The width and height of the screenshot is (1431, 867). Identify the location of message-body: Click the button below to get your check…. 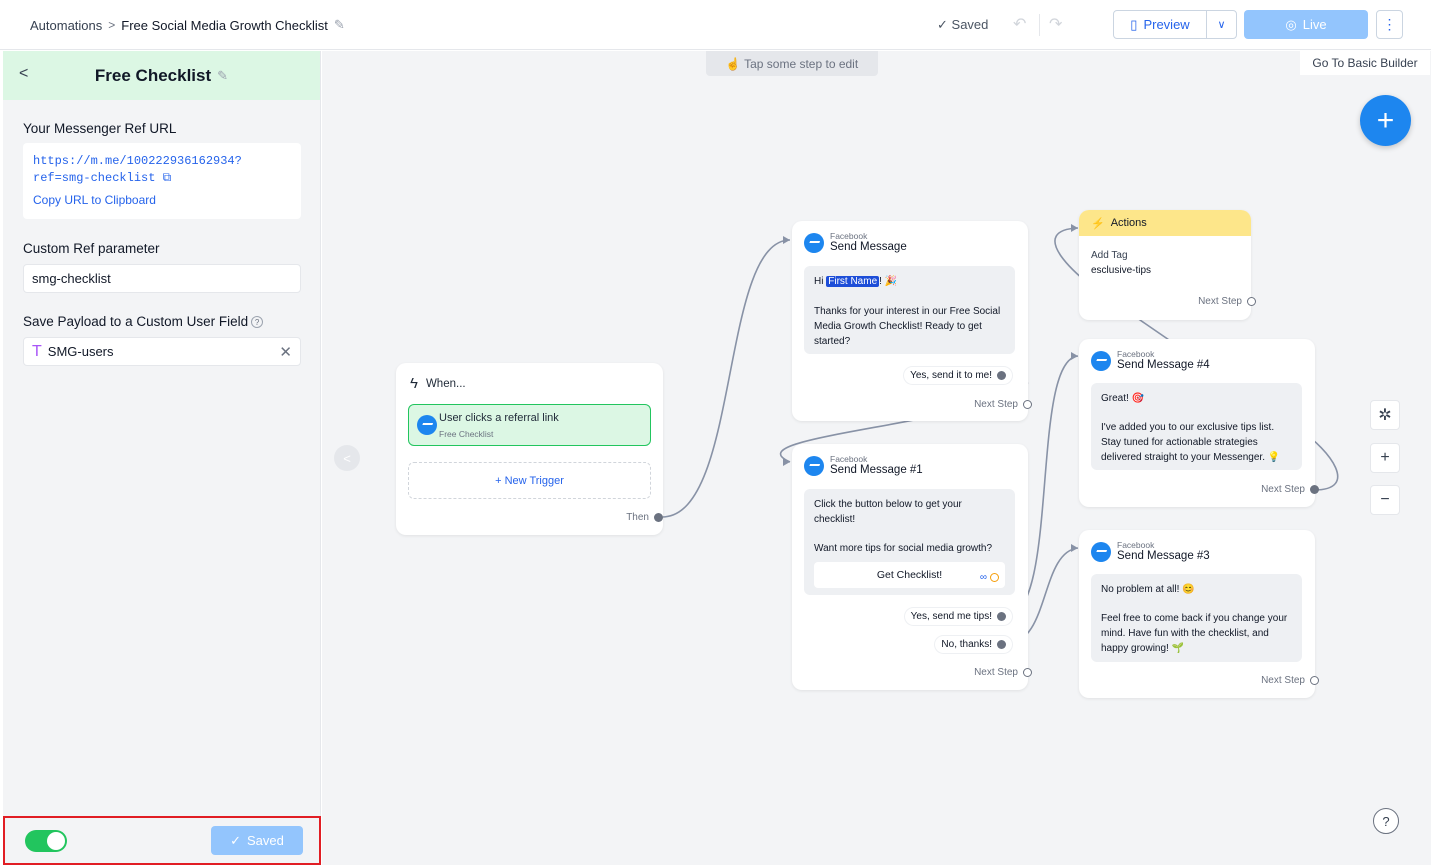
(888, 512).